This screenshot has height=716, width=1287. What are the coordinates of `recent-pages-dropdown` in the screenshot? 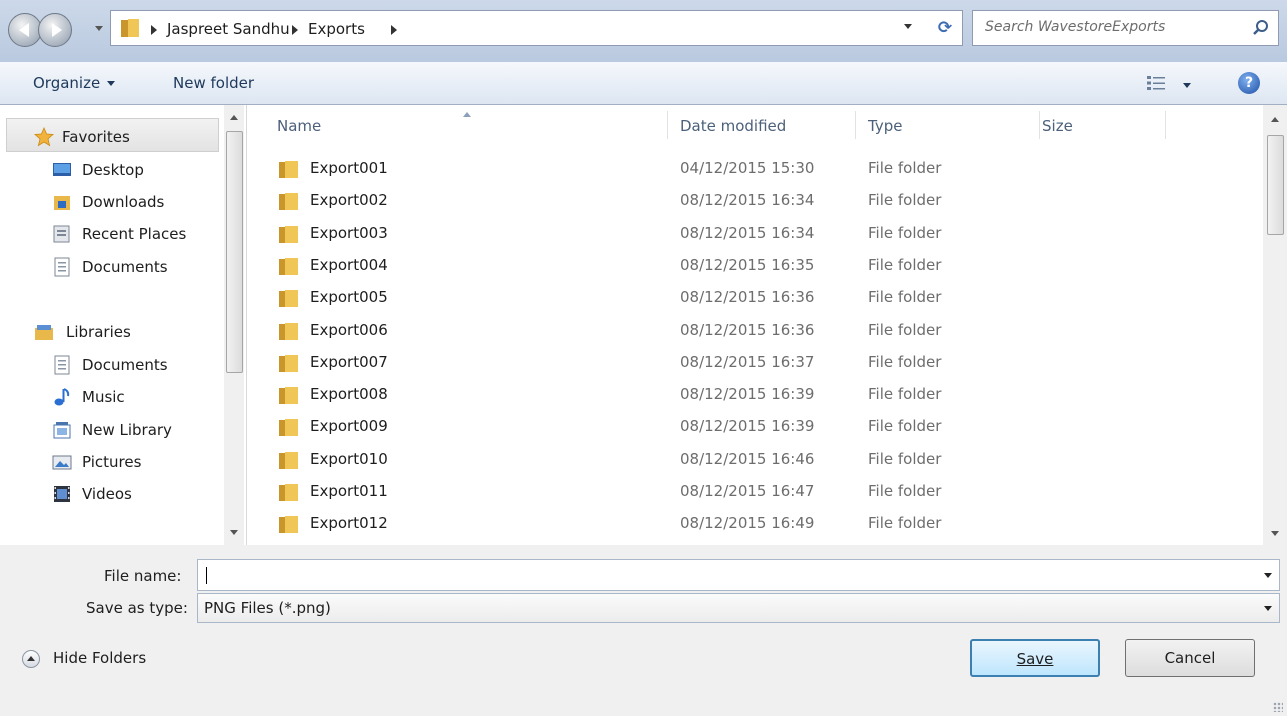 It's located at (99, 28).